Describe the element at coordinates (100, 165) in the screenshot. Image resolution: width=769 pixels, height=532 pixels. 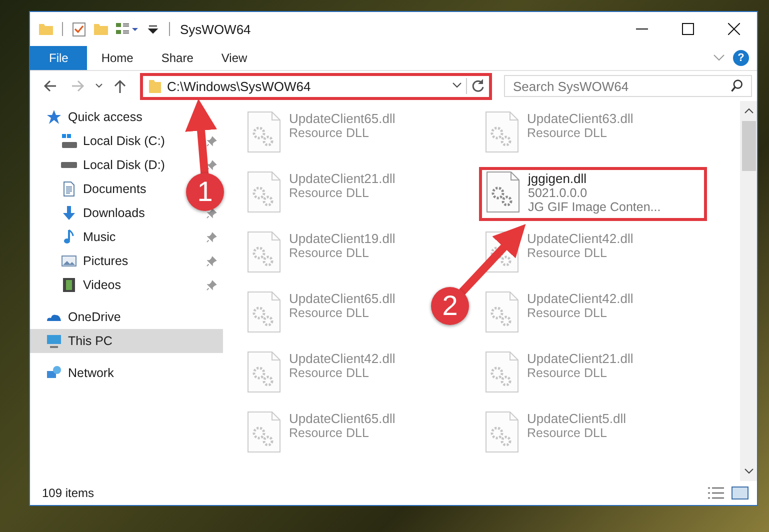
I see `nav-item: Local Disk (D:)` at that location.